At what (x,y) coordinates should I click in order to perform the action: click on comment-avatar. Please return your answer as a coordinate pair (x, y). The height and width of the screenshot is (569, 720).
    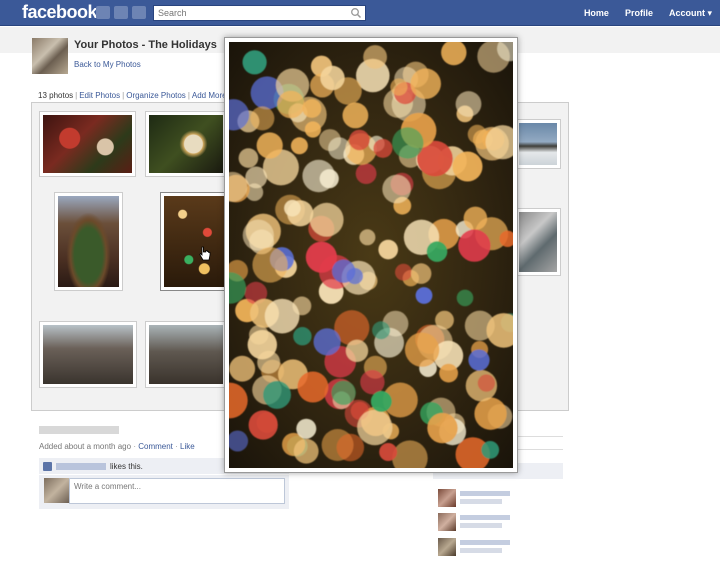
    Looking at the image, I should click on (56, 490).